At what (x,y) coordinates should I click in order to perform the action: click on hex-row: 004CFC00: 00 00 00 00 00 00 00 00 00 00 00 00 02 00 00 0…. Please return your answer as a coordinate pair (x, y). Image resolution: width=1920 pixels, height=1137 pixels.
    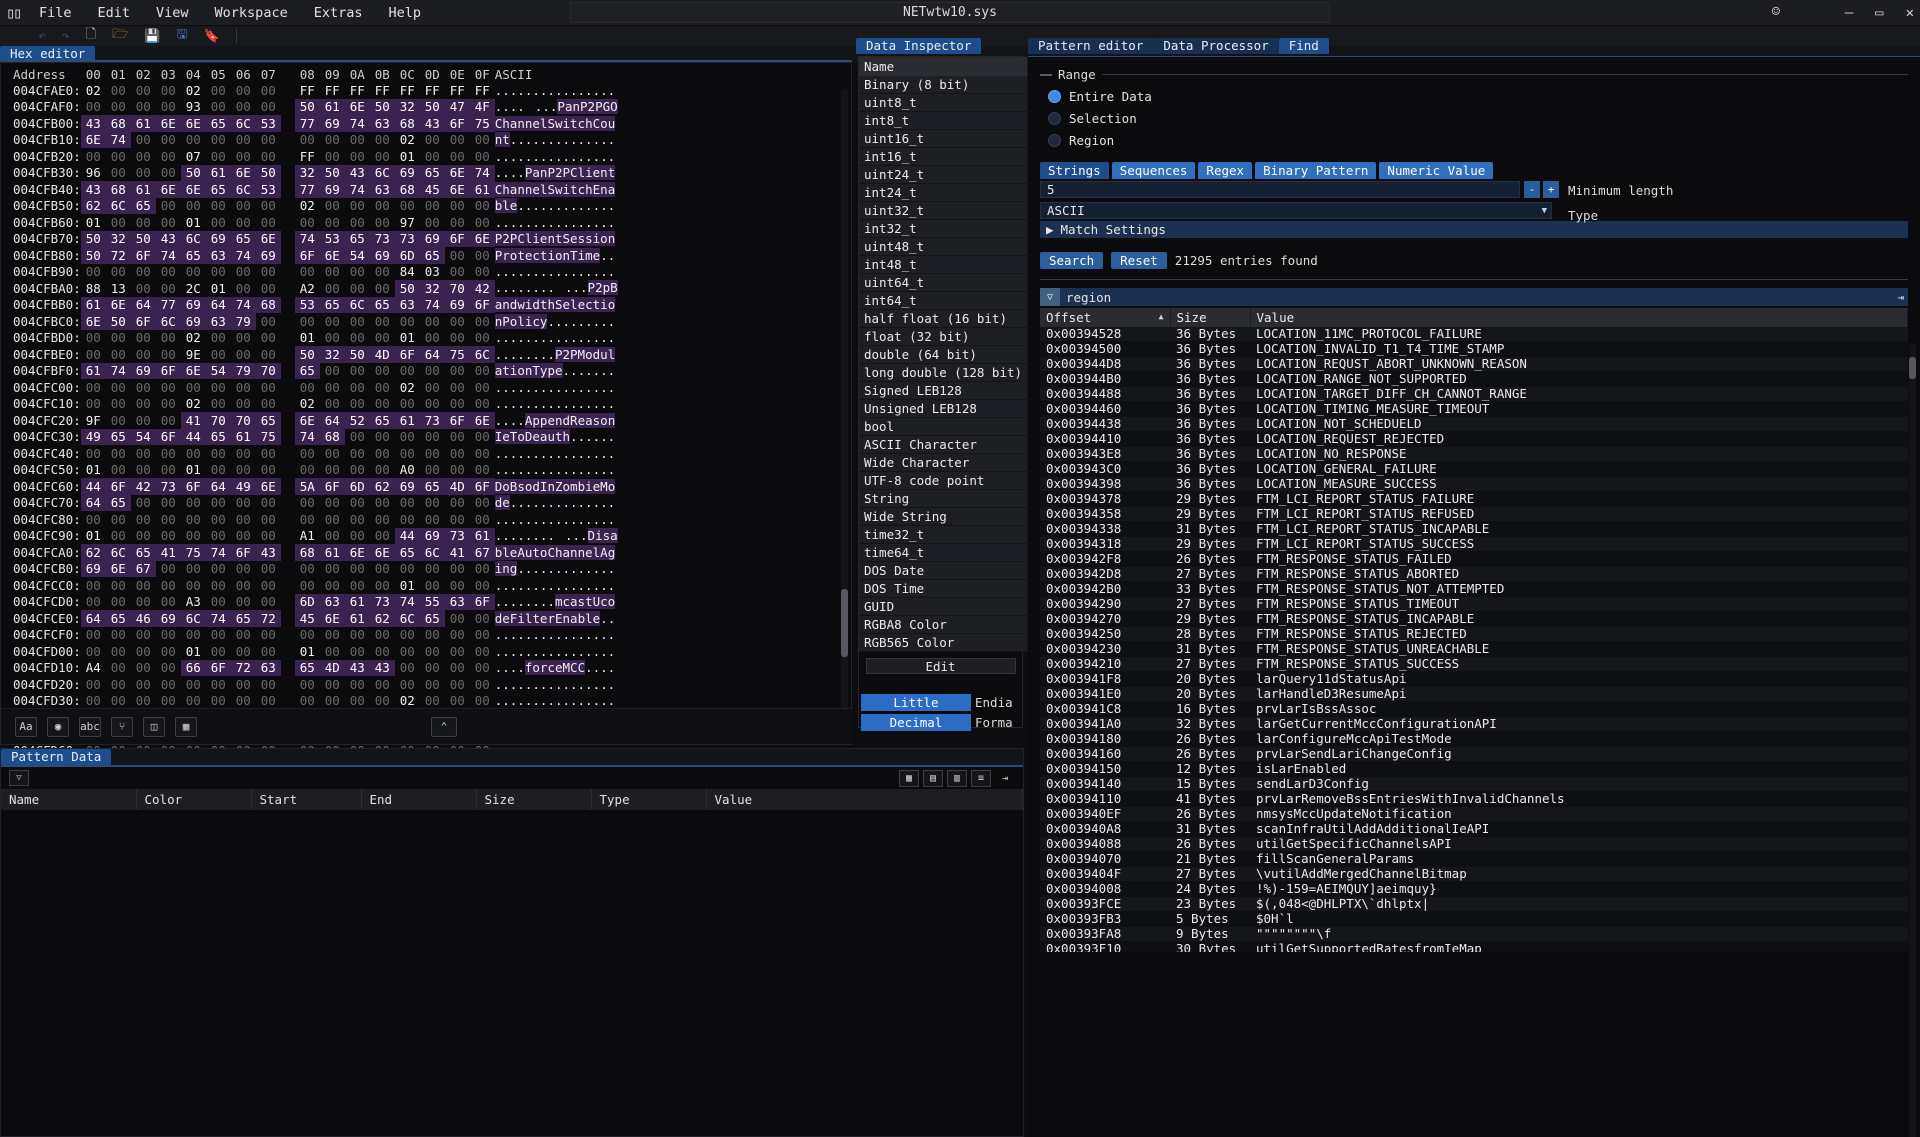
    Looking at the image, I should click on (315, 387).